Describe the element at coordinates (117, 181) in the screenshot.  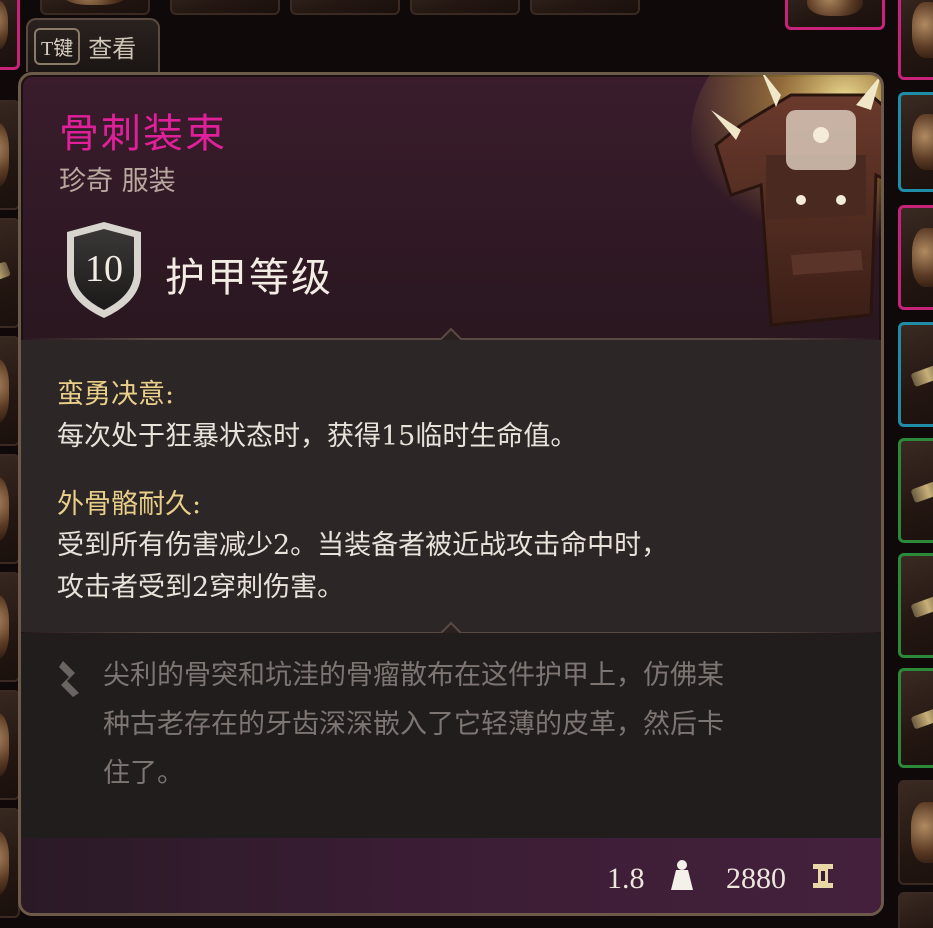
I see `item-rarity-type: 珍奇 服装` at that location.